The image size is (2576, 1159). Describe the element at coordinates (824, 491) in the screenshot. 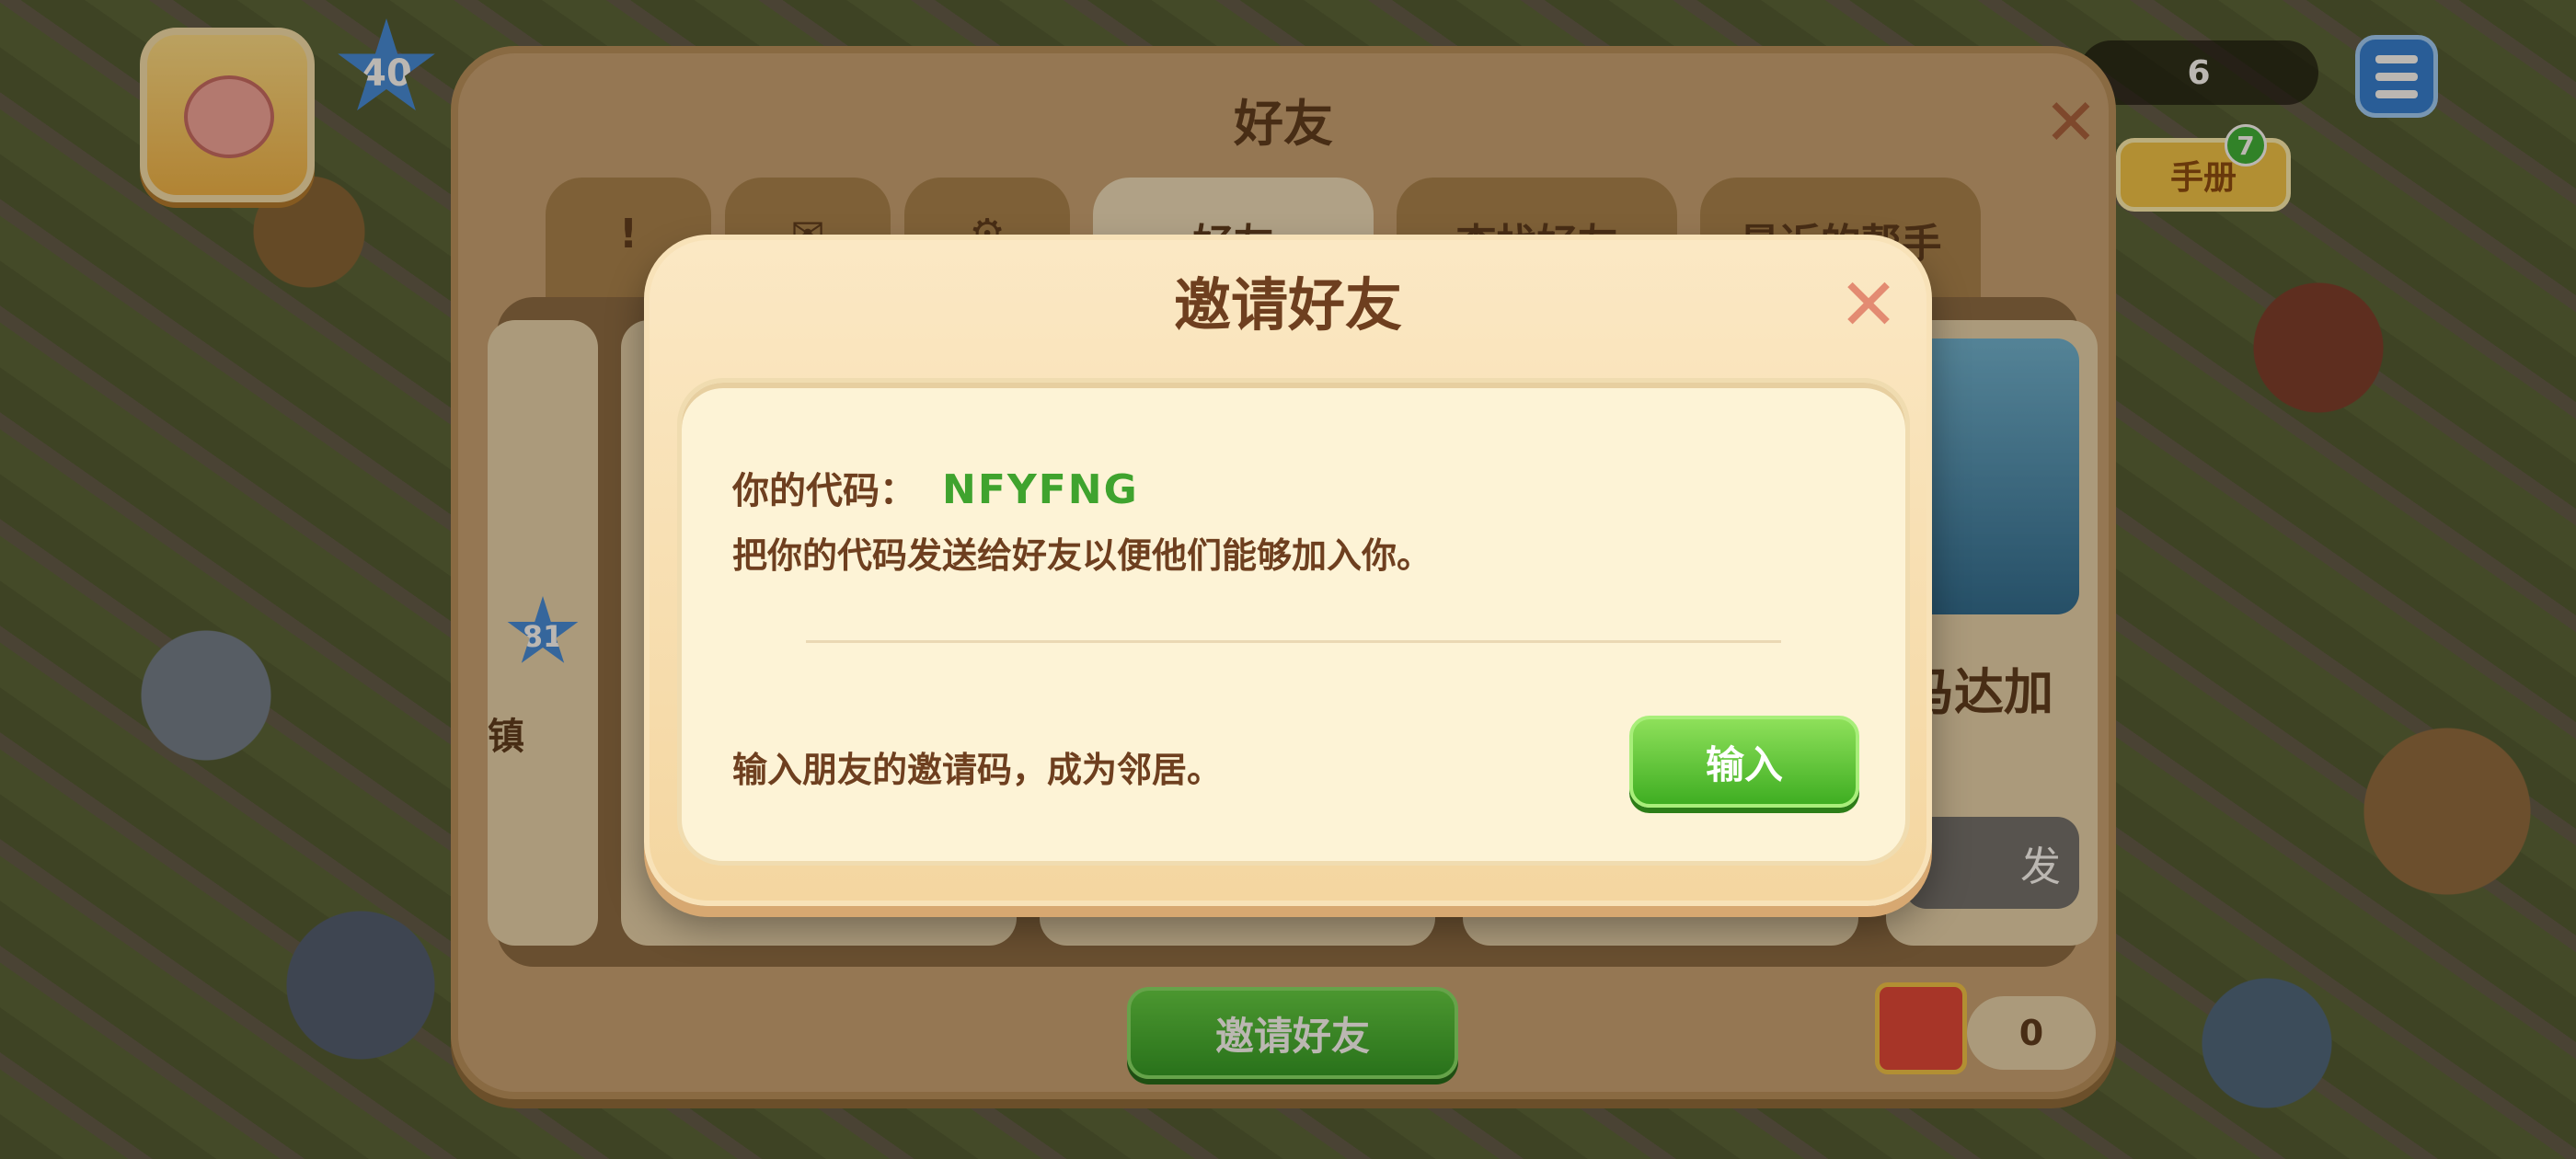

I see `code-label: 你的代码：` at that location.